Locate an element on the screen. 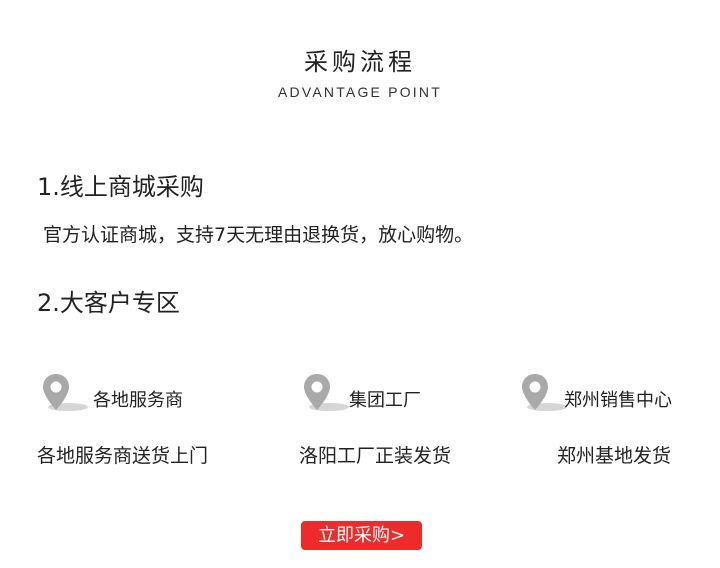 The width and height of the screenshot is (720, 568). online-mall-description: 官方认证商城，支持7天无理由退换货，放心购物。 is located at coordinates (258, 235).